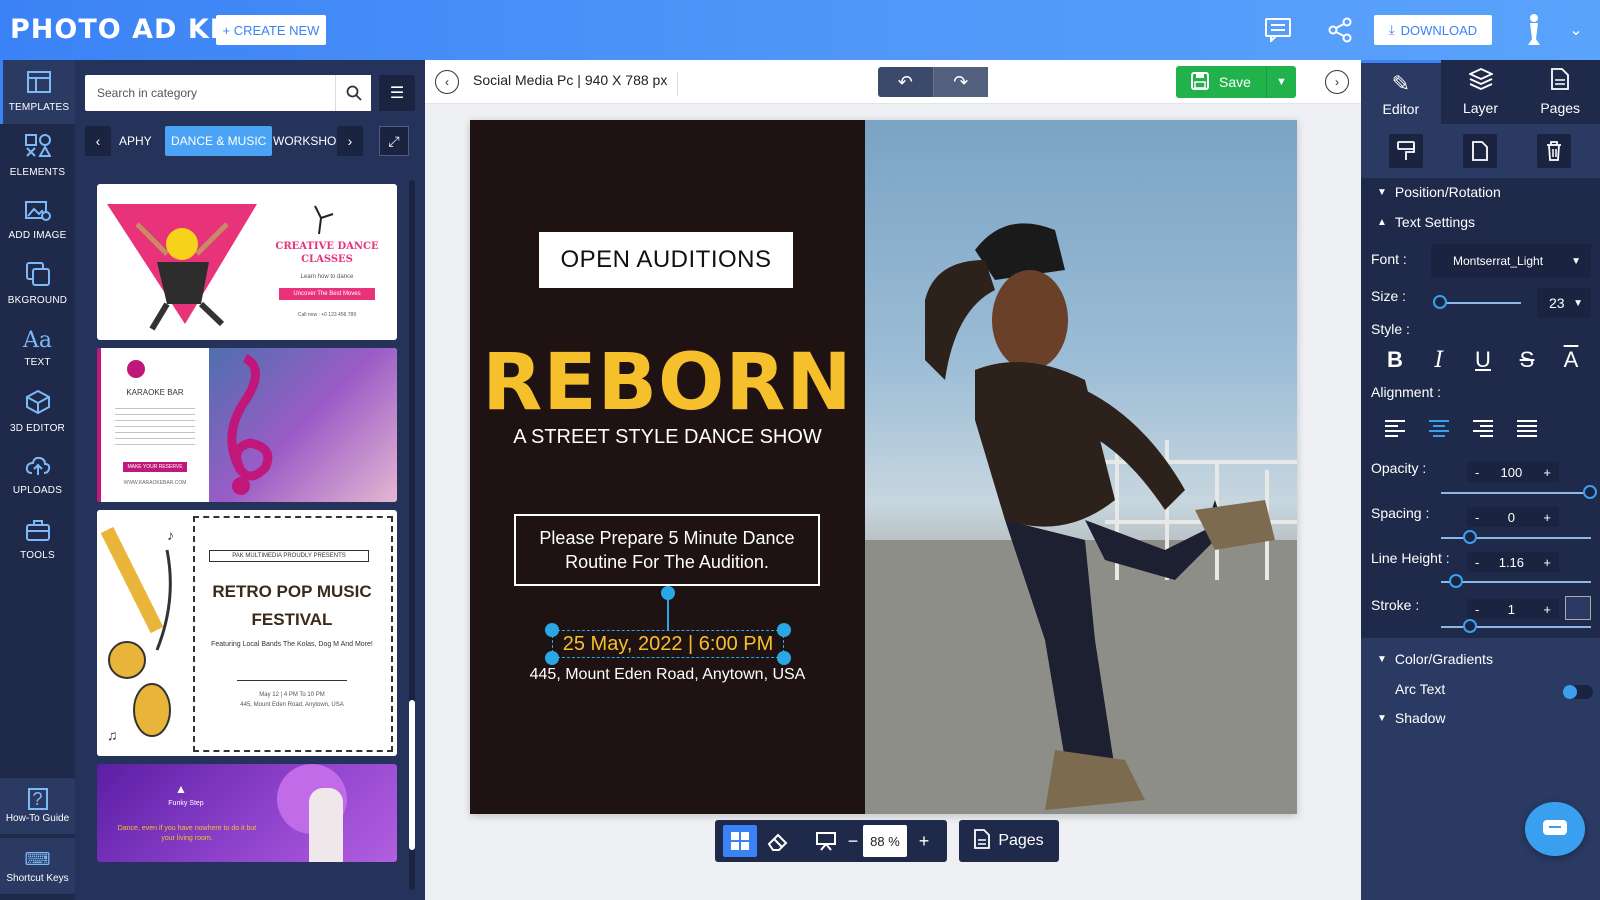 This screenshot has height=900, width=1600. I want to click on open-auditions-badge: OPEN AUDITIONS, so click(666, 260).